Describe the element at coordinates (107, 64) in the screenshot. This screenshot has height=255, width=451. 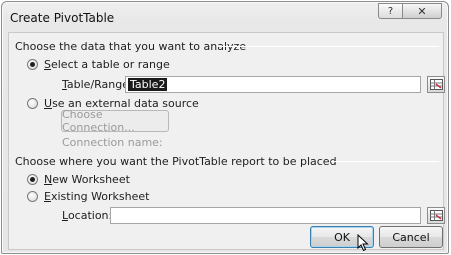
I see `select-table-label: Select a table or range` at that location.